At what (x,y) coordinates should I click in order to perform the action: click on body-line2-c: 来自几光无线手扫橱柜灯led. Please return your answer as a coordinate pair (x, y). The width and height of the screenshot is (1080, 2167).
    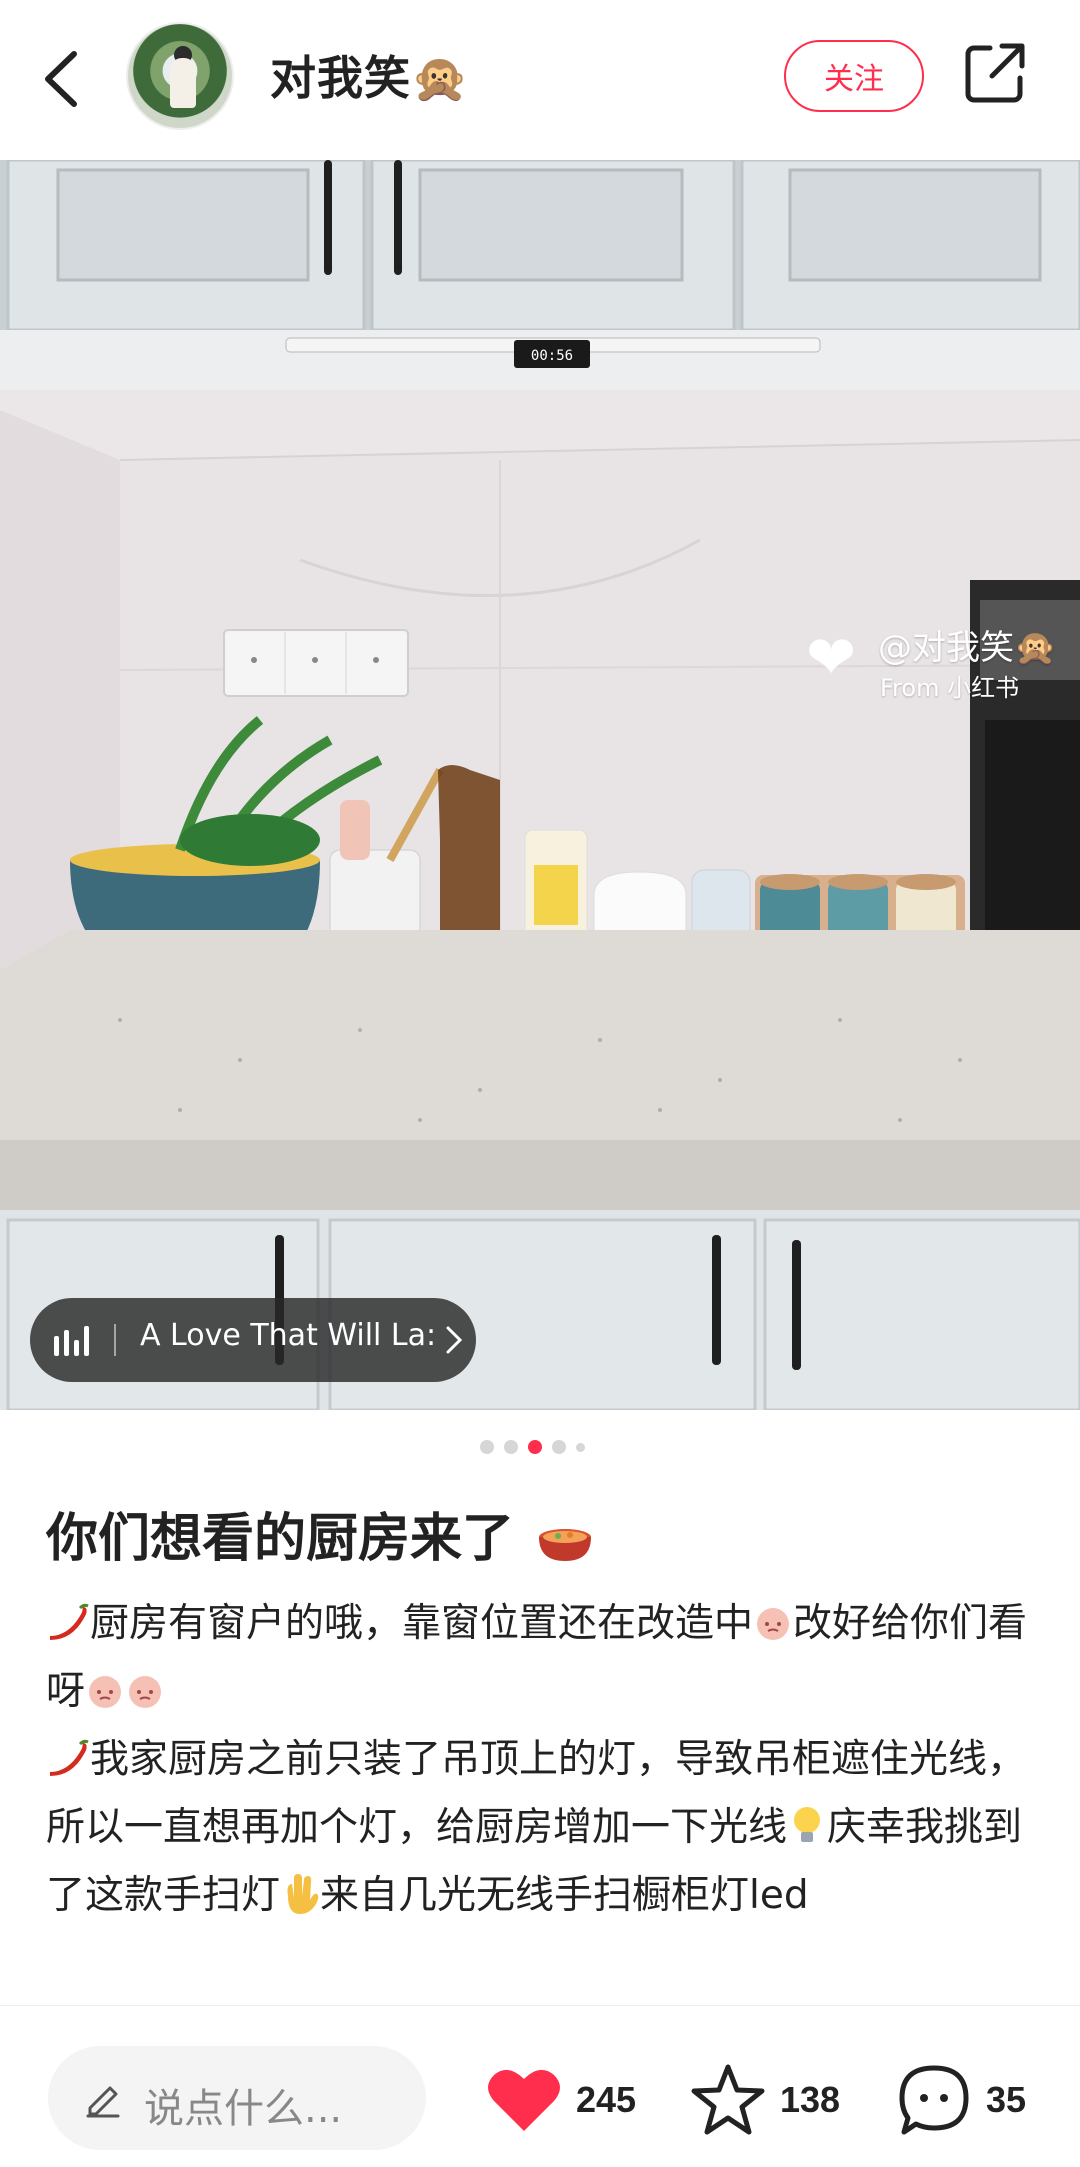
    Looking at the image, I should click on (564, 1895).